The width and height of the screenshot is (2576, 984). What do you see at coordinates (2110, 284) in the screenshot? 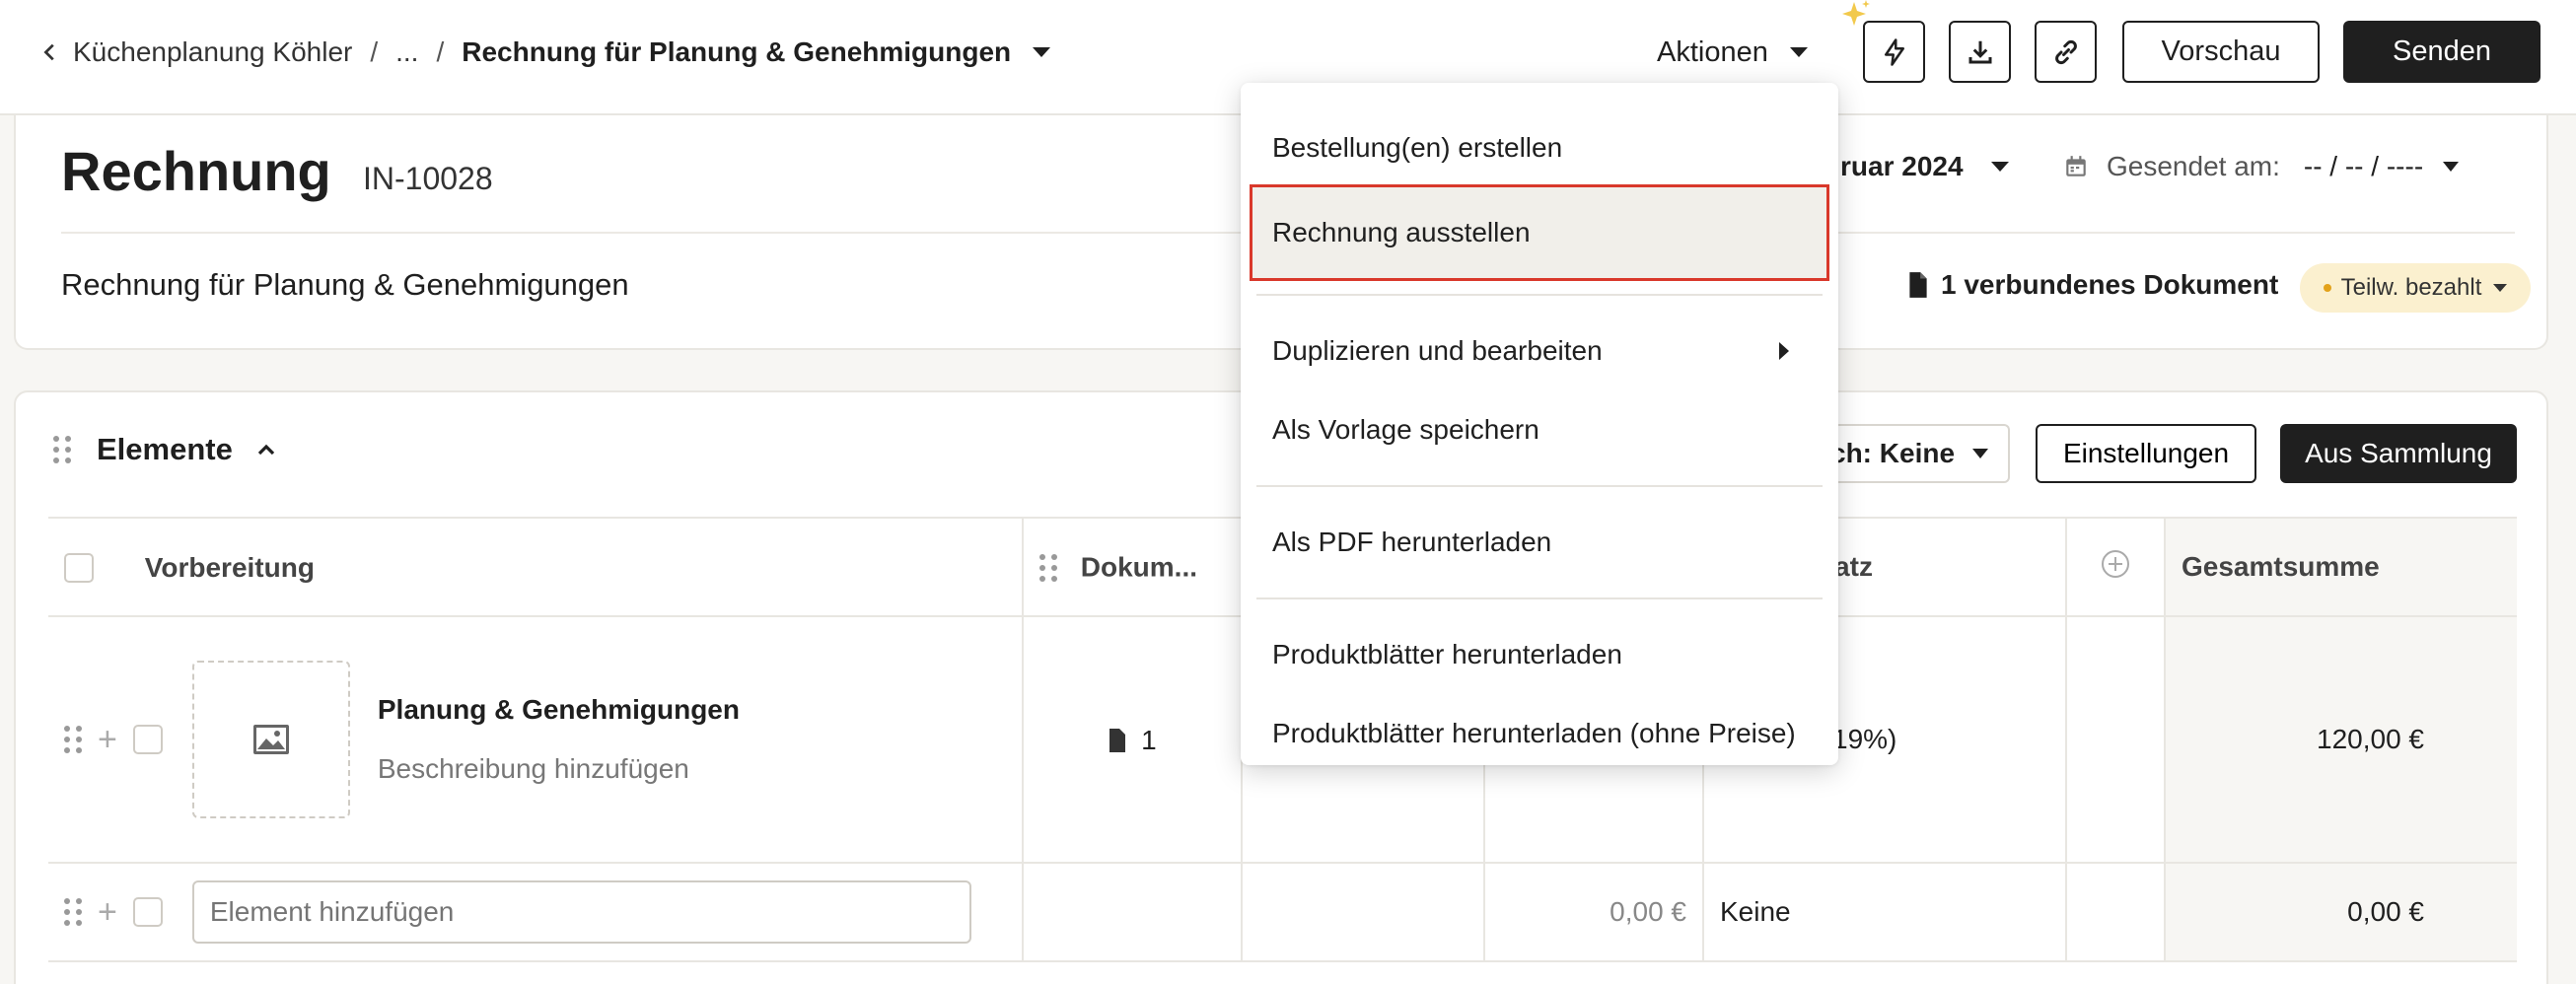
I see `linked-documents-label: 1 verbundenes Dokument` at bounding box center [2110, 284].